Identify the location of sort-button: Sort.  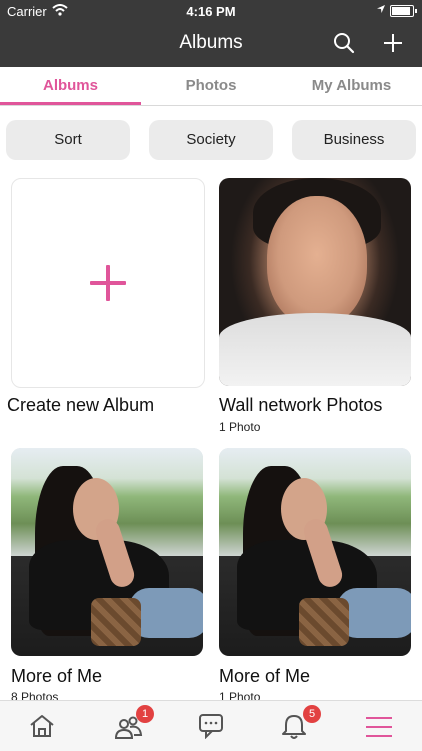
(68, 140).